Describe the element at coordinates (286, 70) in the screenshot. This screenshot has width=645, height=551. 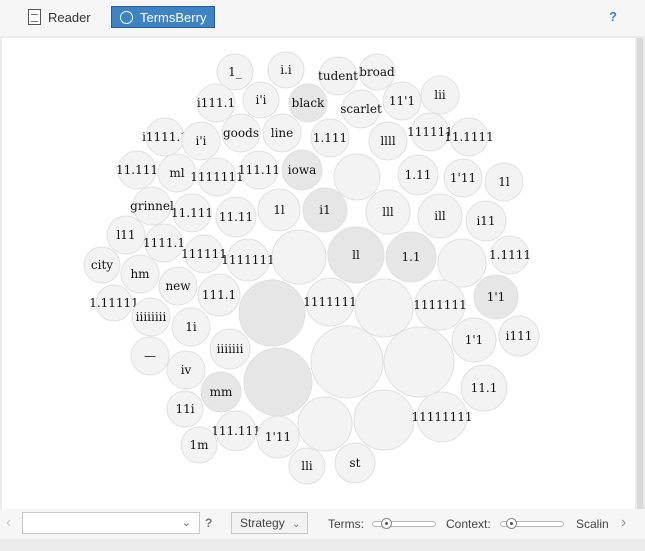
I see `term-bubble: i.i` at that location.